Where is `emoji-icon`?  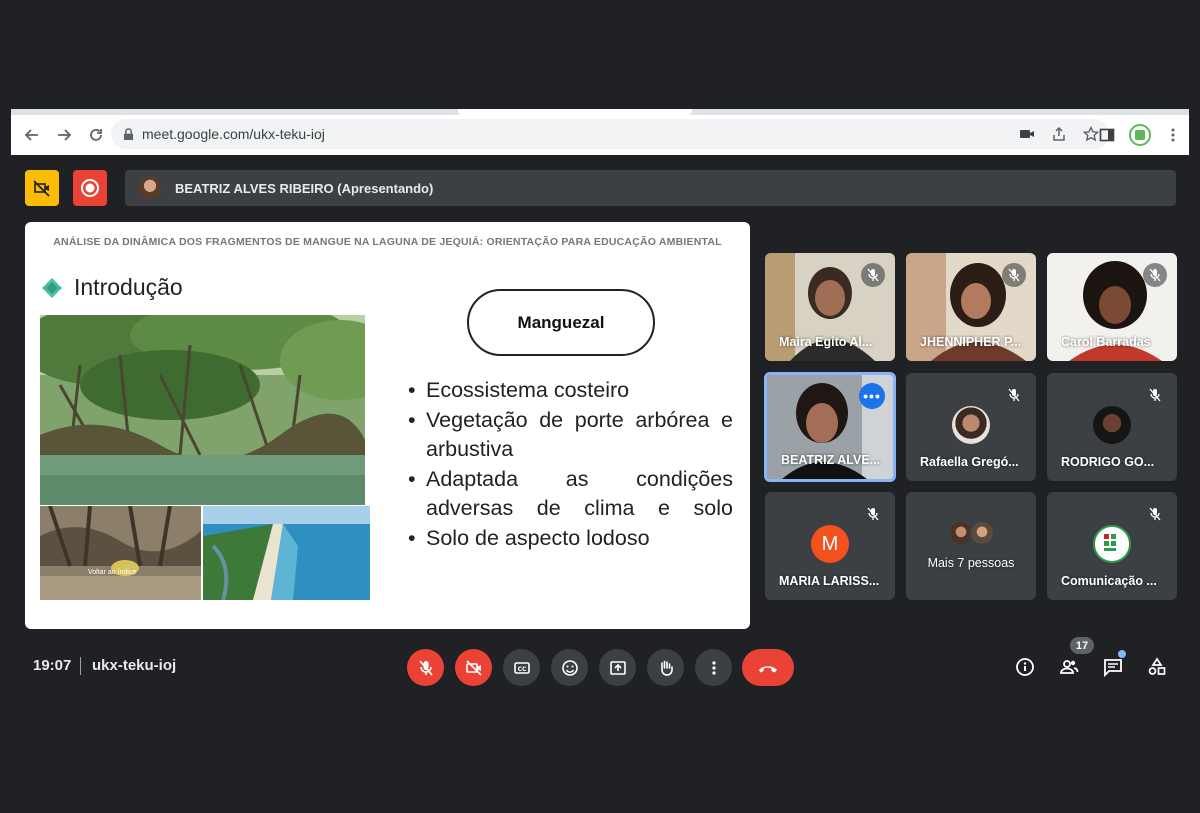 emoji-icon is located at coordinates (569, 667).